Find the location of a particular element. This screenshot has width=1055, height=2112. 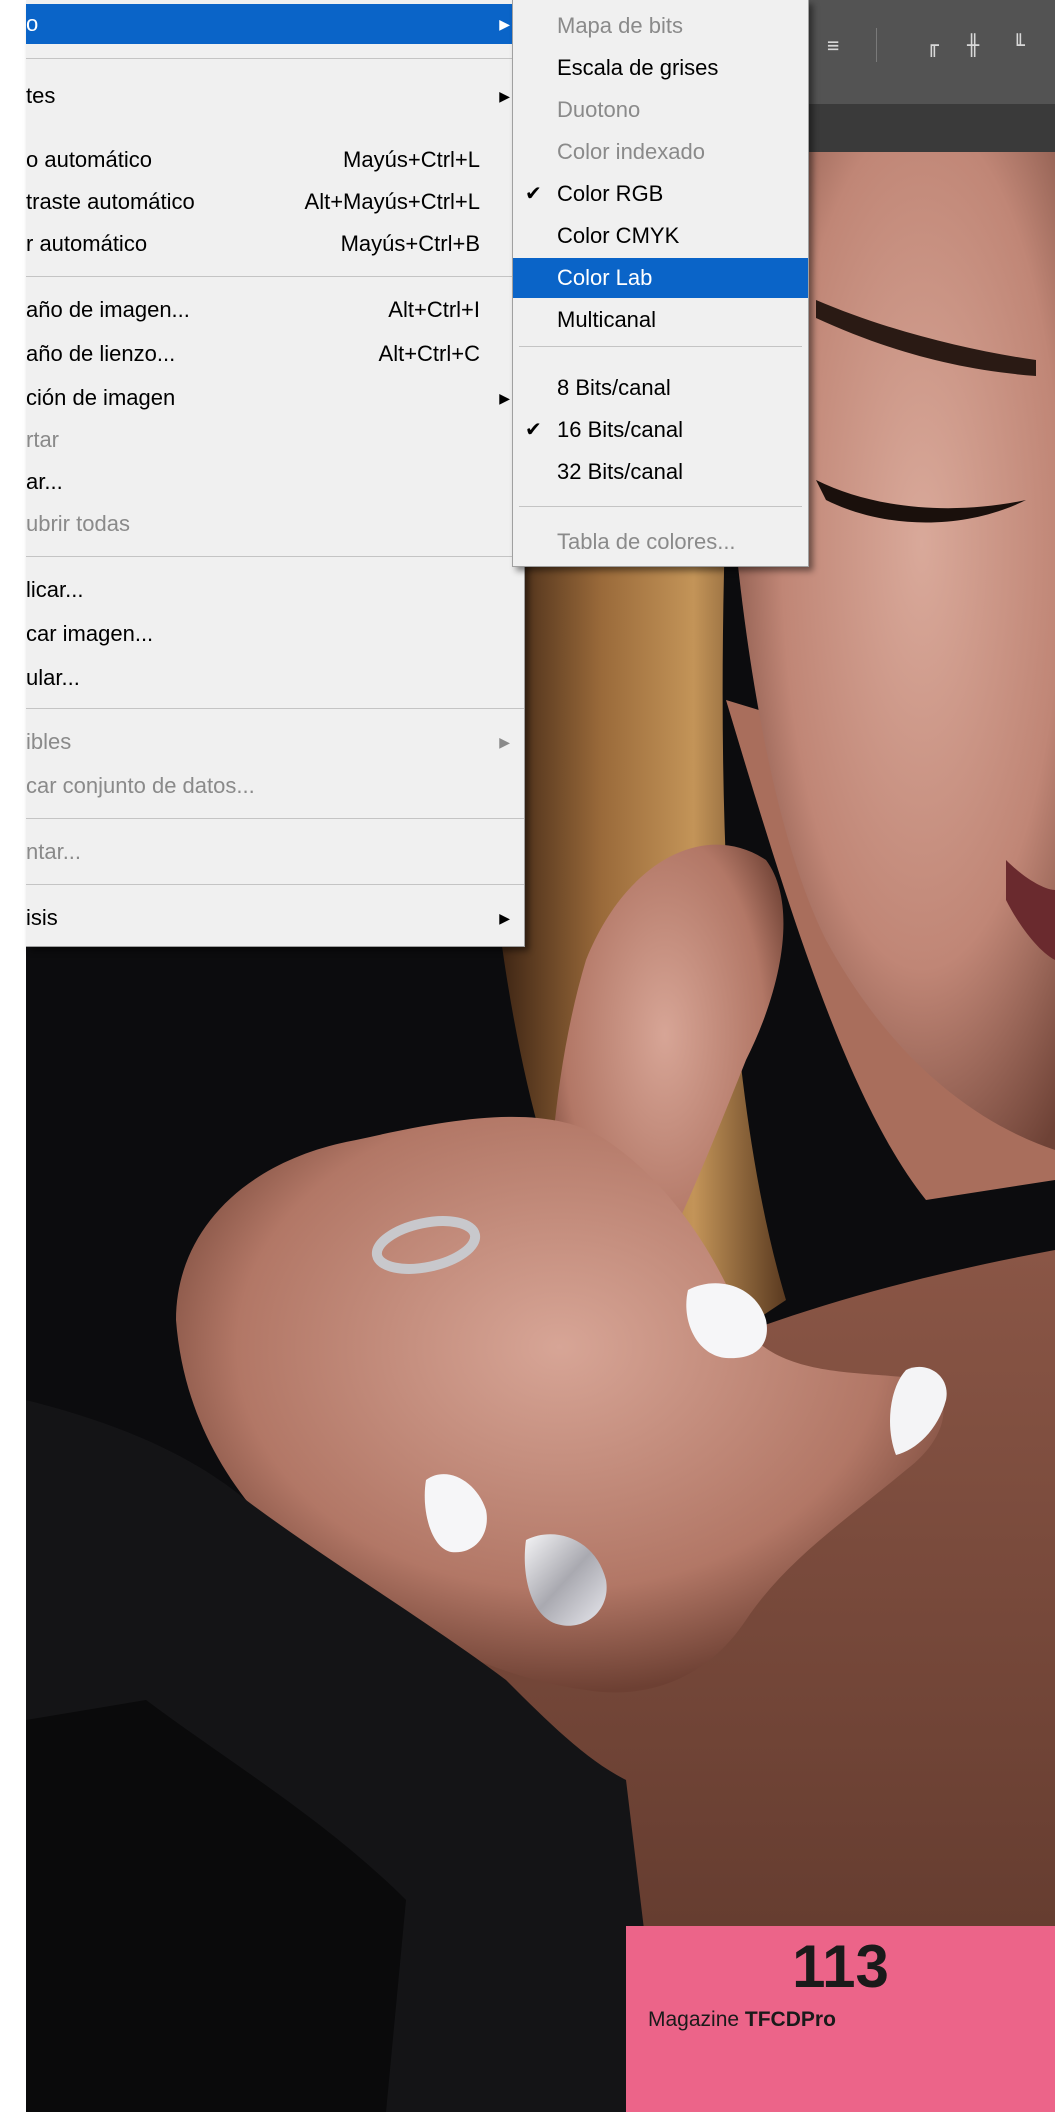

mode-submenu-item: ✔ 16 Bits/canal is located at coordinates (660, 430).